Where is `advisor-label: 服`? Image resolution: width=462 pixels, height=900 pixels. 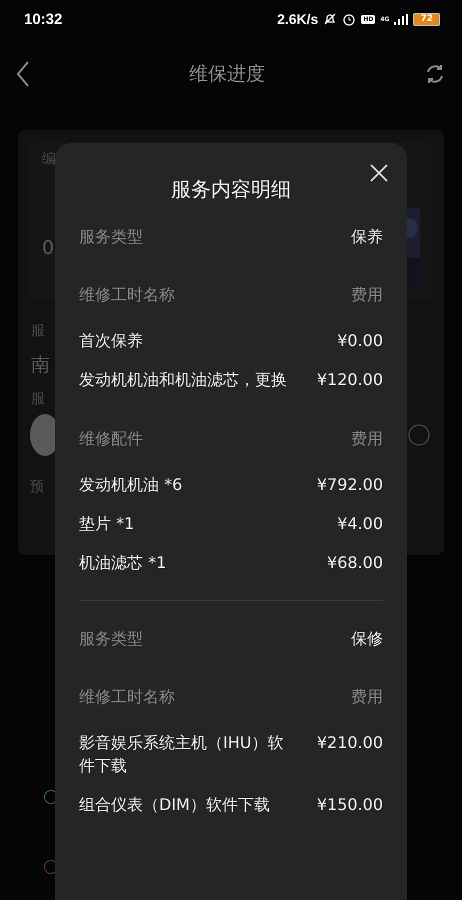 advisor-label: 服 is located at coordinates (38, 399).